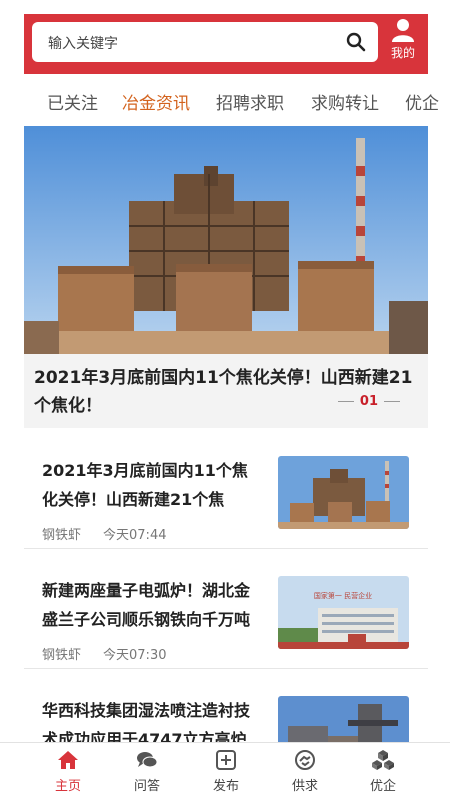  I want to click on nav-publish-label: 发布, so click(225, 786).